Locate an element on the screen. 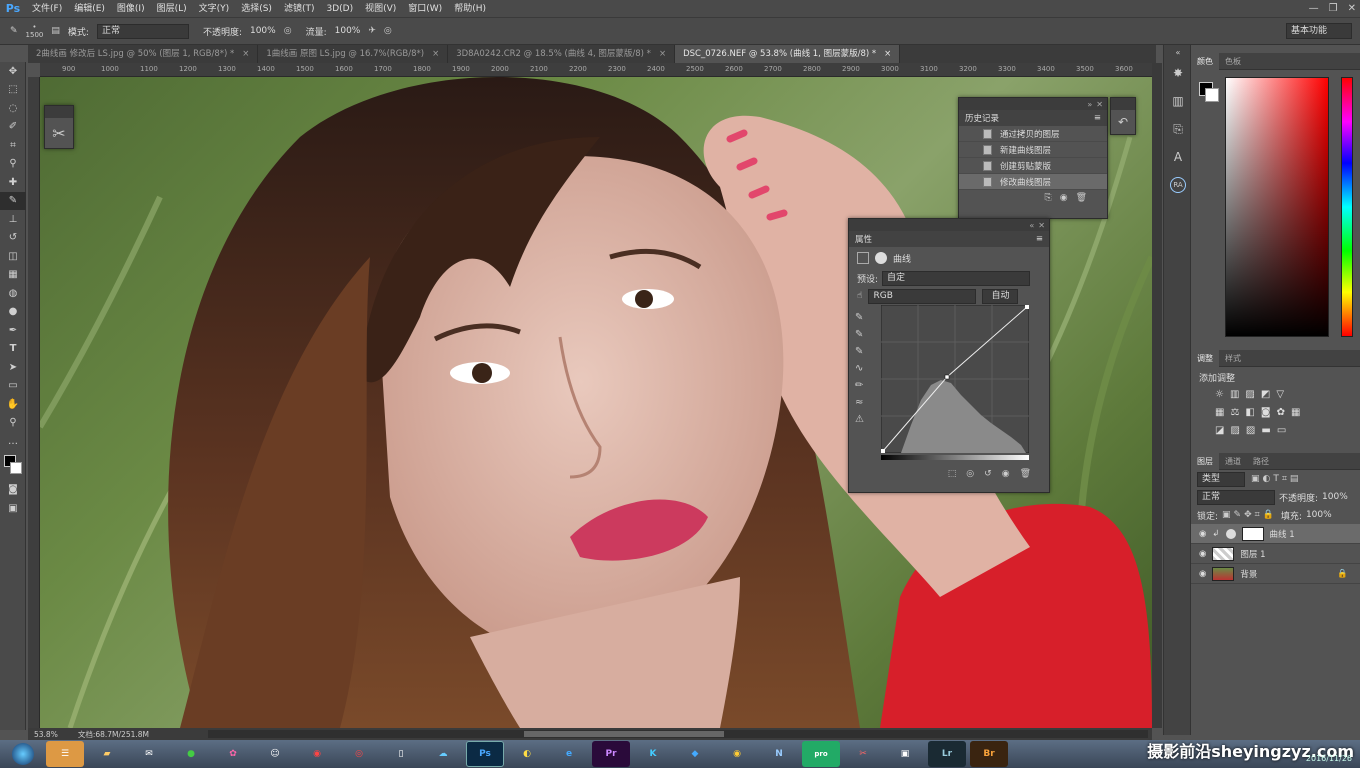 The image size is (1360, 768). gradient-tool-icon: ▦ is located at coordinates (13, 275).